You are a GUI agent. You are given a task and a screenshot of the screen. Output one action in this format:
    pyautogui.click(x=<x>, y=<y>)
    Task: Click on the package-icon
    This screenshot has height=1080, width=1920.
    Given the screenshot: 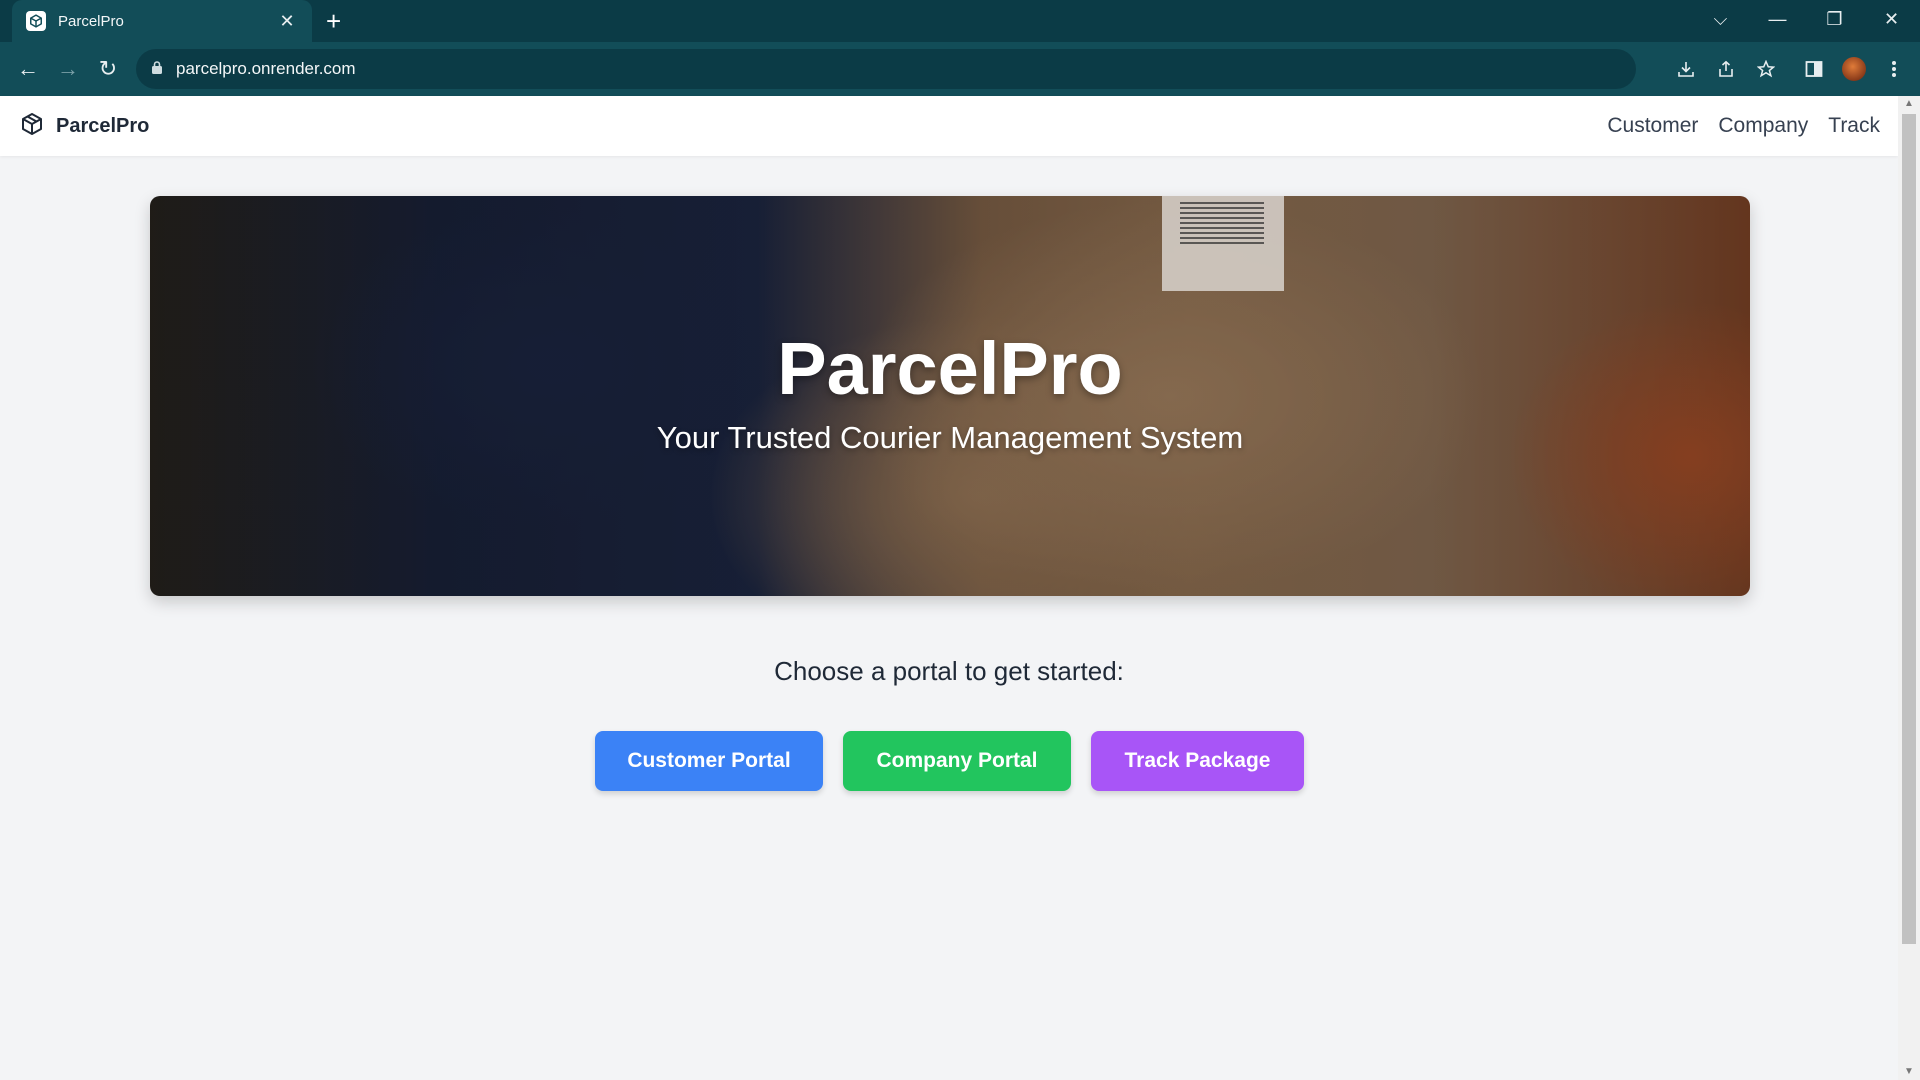 What is the action you would take?
    pyautogui.click(x=32, y=126)
    